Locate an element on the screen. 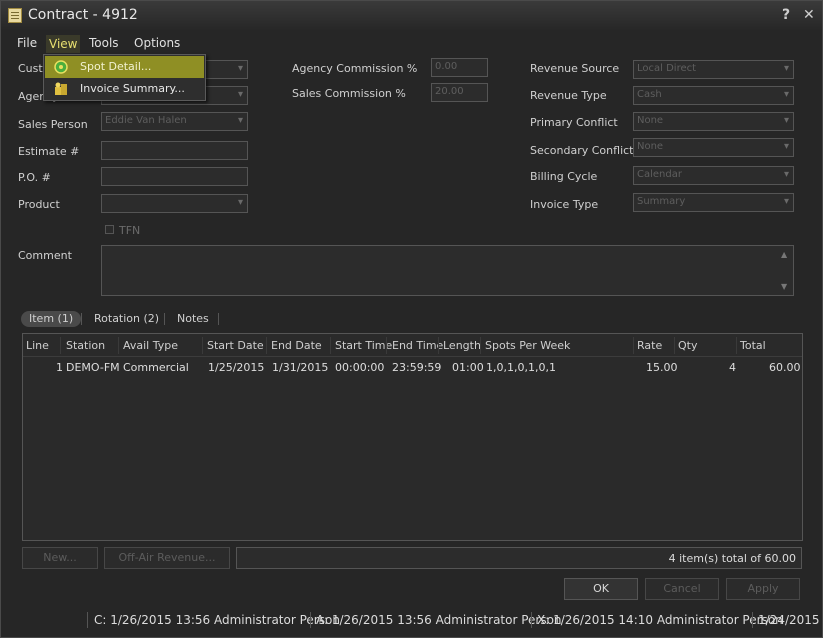  comment-scrollbar: ▲ ▼ is located at coordinates (785, 270).